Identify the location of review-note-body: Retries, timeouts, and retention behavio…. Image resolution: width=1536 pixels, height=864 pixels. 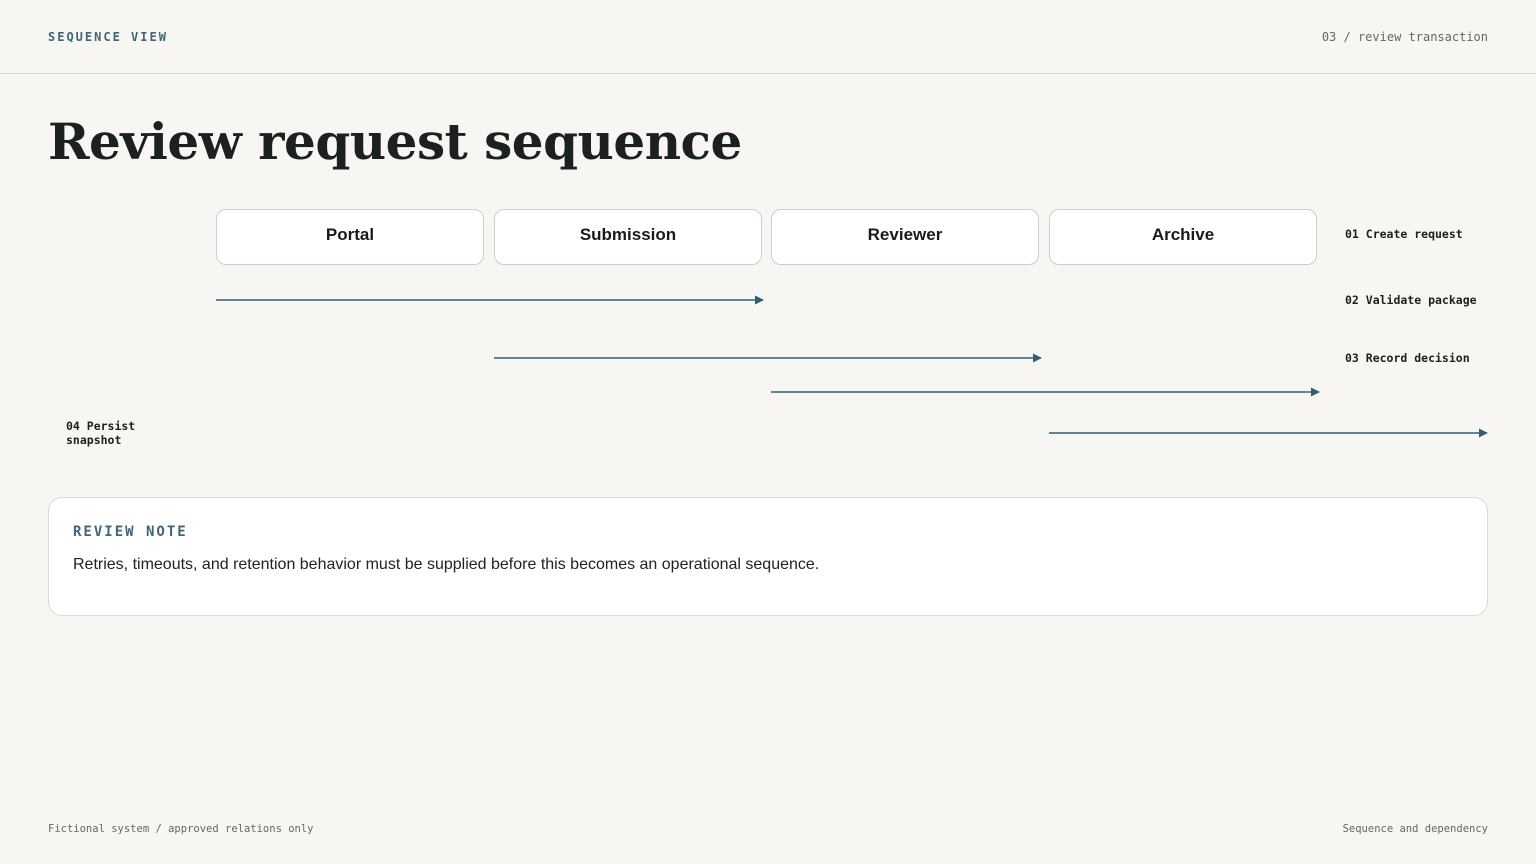
(446, 564).